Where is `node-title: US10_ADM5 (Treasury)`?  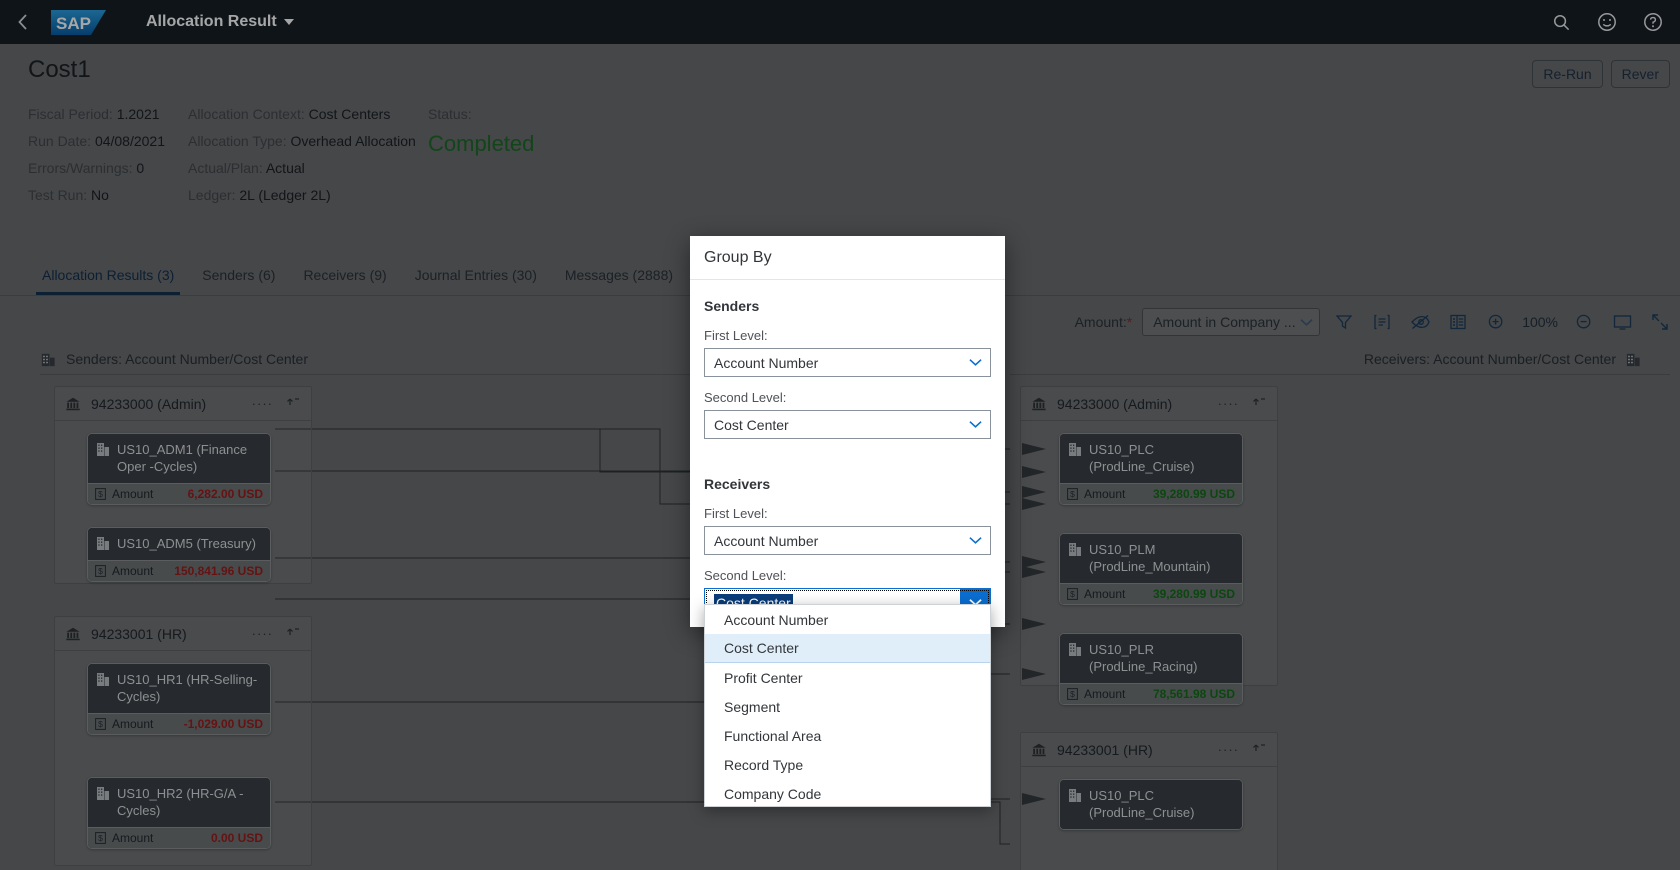
node-title: US10_ADM5 (Treasury) is located at coordinates (179, 544).